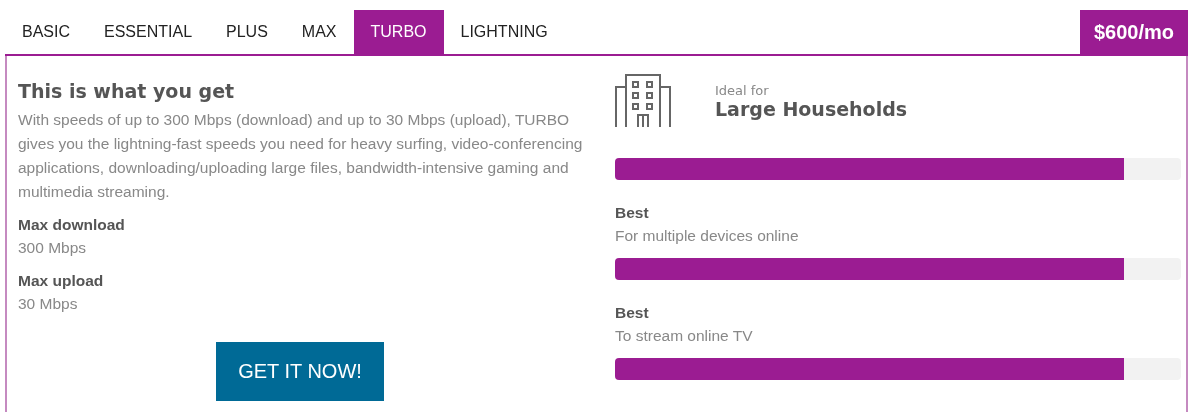 This screenshot has width=1192, height=414. What do you see at coordinates (148, 32) in the screenshot?
I see `plan-tab: ESSENTIAL` at bounding box center [148, 32].